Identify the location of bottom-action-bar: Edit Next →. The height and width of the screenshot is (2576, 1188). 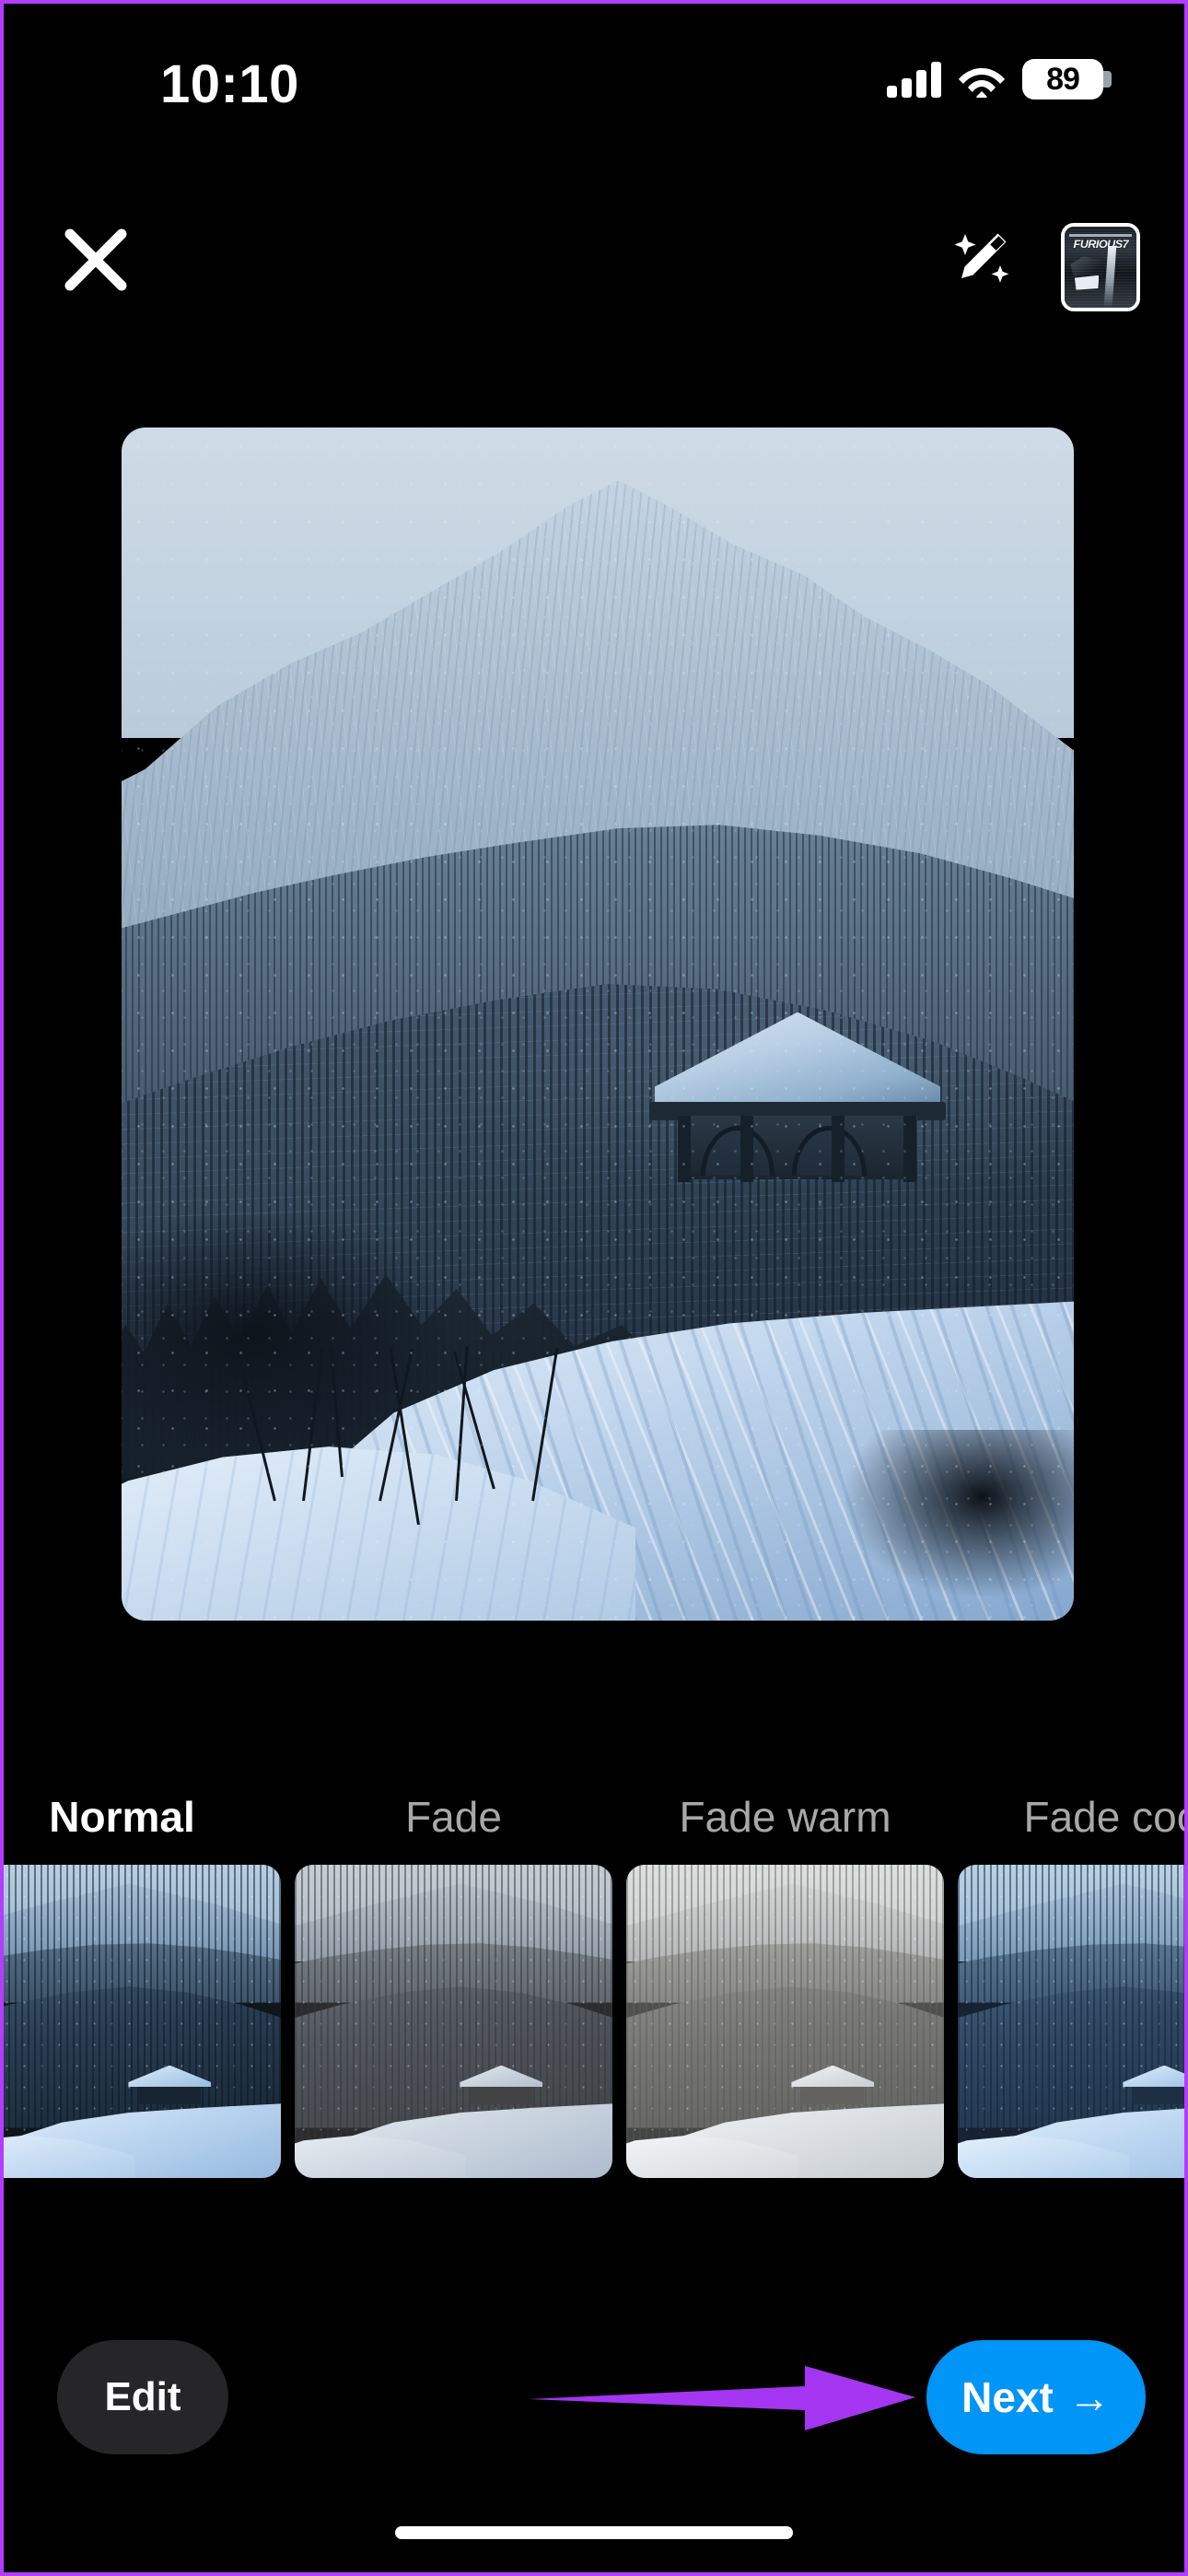
(594, 2397).